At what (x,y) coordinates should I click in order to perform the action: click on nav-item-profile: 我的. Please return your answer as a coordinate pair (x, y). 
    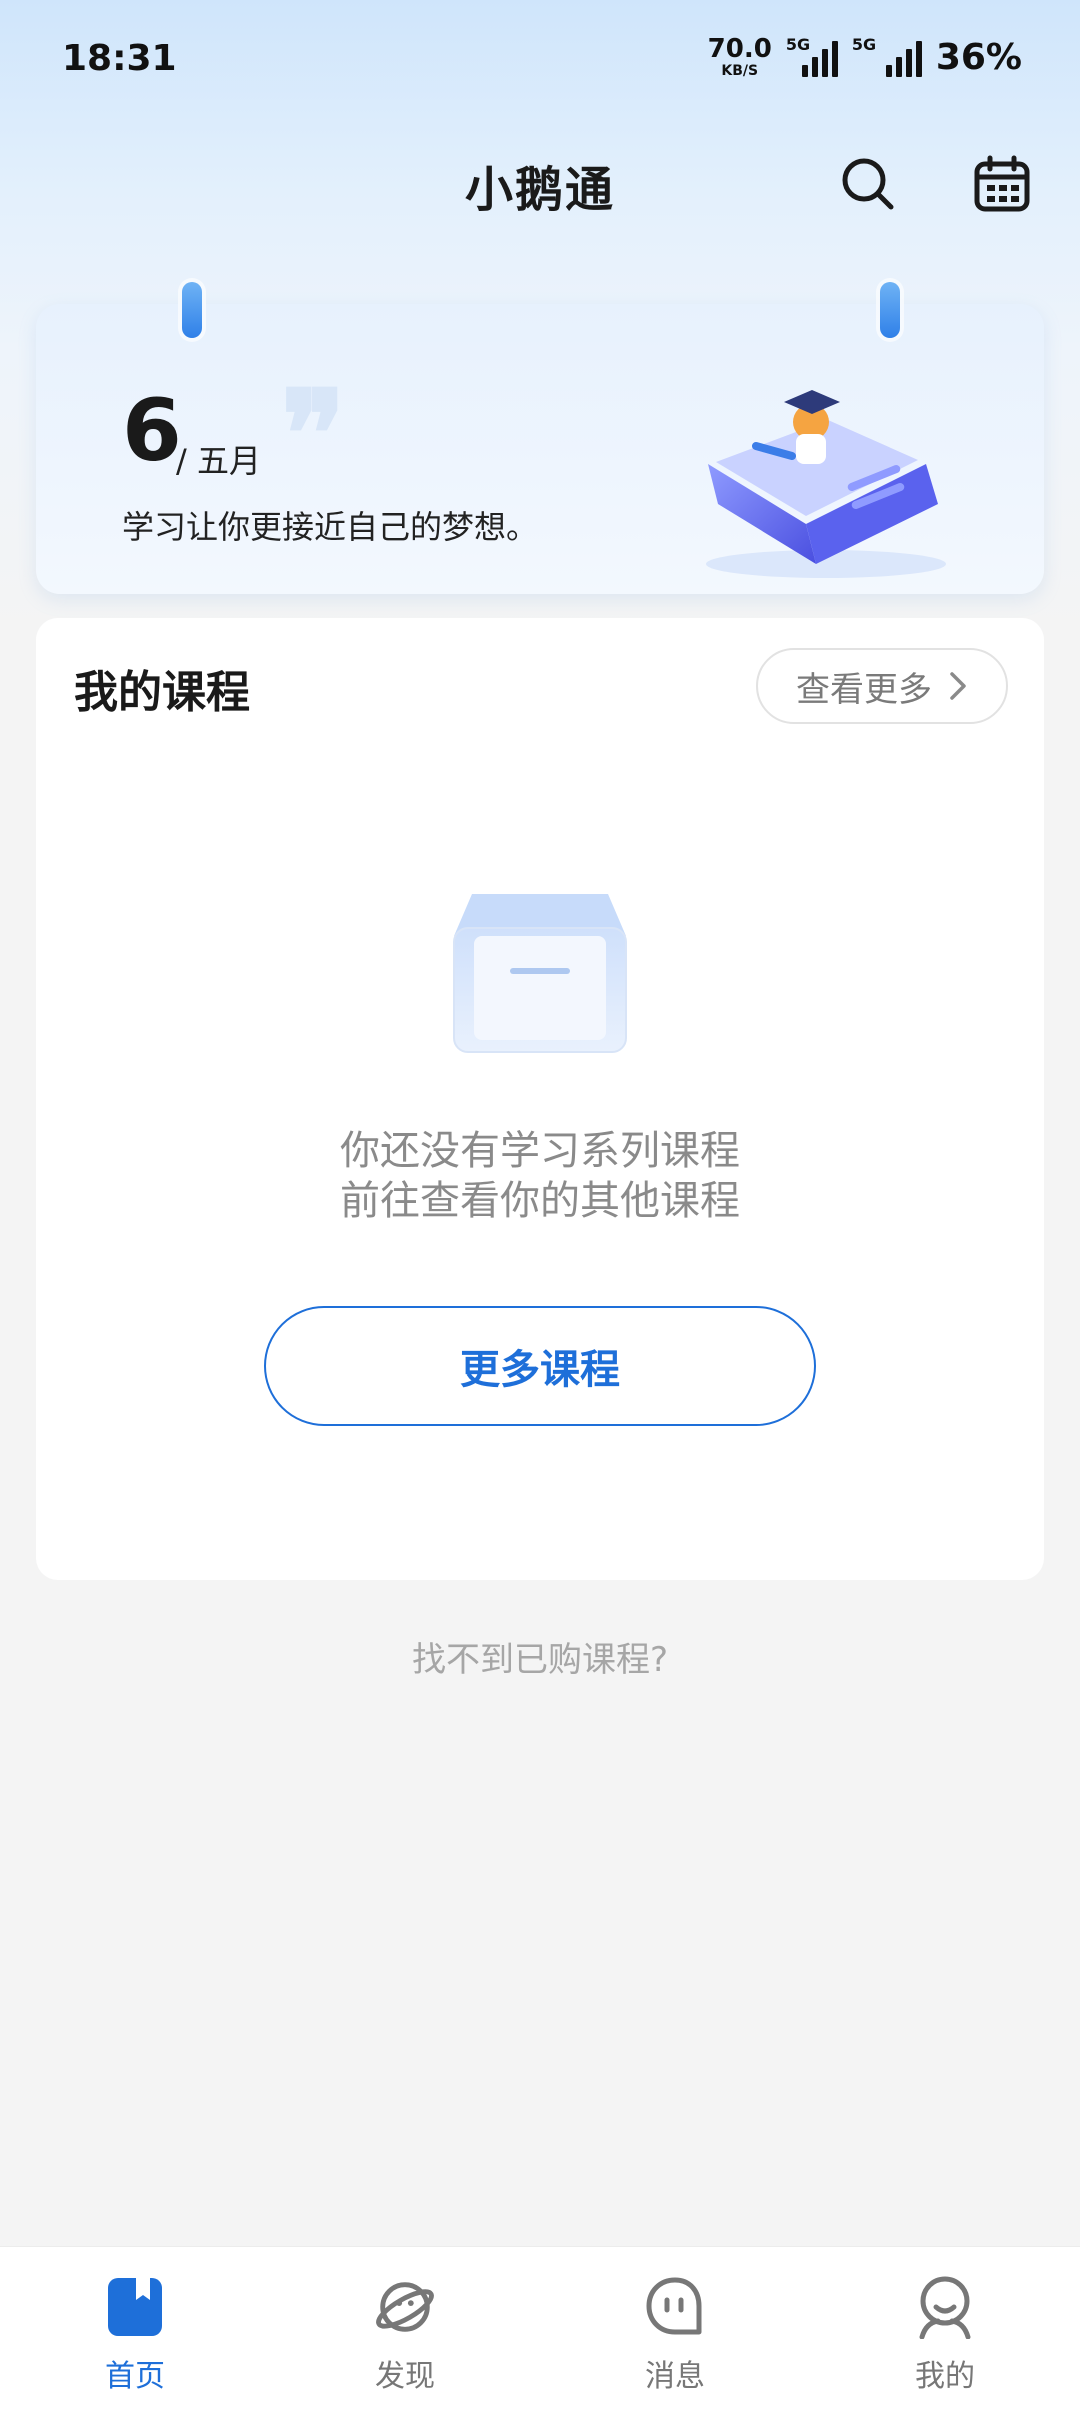
    Looking at the image, I should click on (945, 2330).